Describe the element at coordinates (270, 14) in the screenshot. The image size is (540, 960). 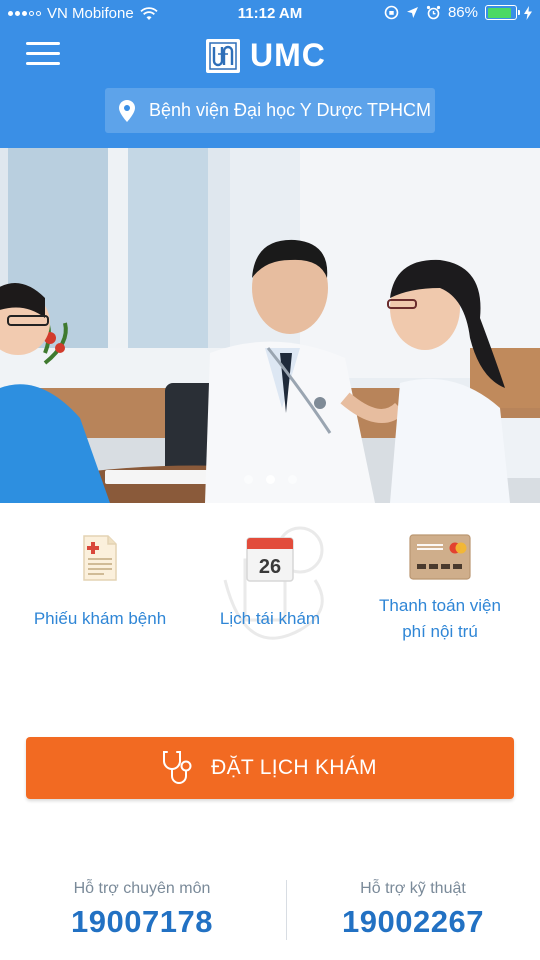
I see `status-bar: VN Mobifone 11:12 AM 86%` at that location.